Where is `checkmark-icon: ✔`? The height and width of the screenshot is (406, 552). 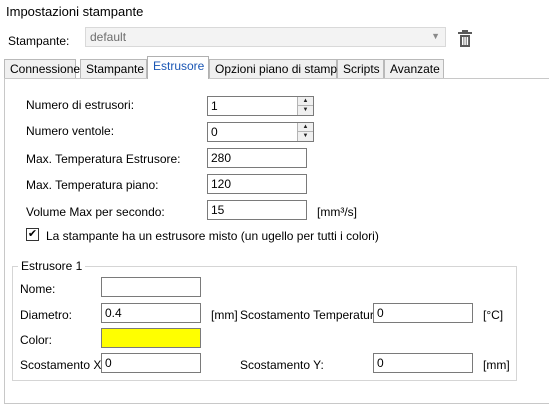
checkmark-icon: ✔ is located at coordinates (32, 234).